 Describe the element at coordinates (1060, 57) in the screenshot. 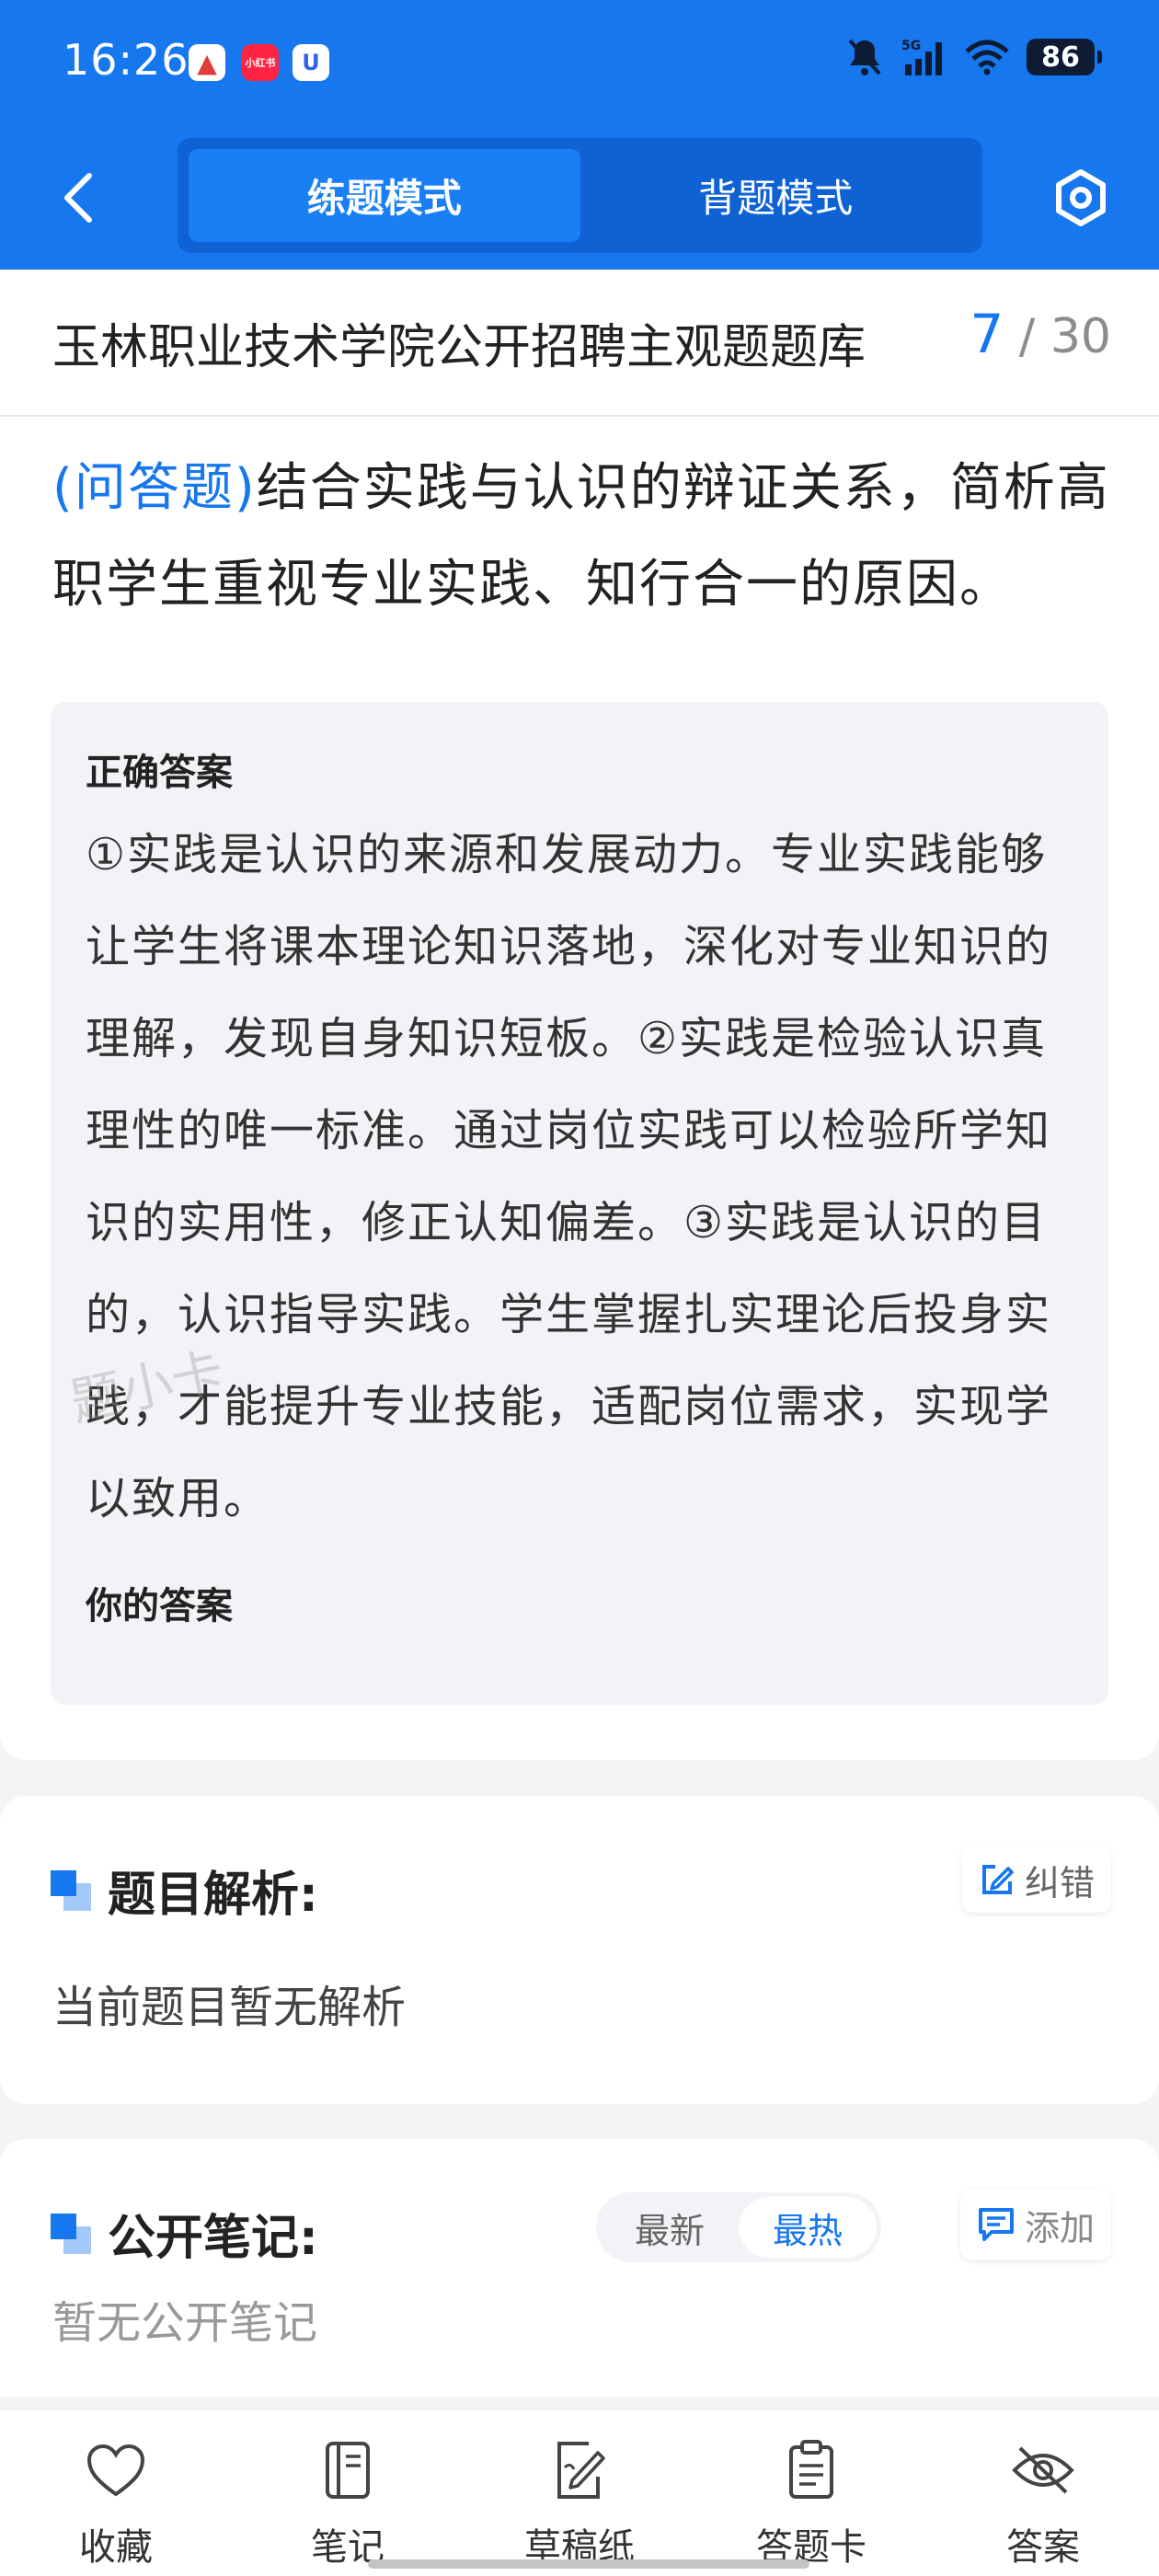

I see `battery-level: 86` at that location.